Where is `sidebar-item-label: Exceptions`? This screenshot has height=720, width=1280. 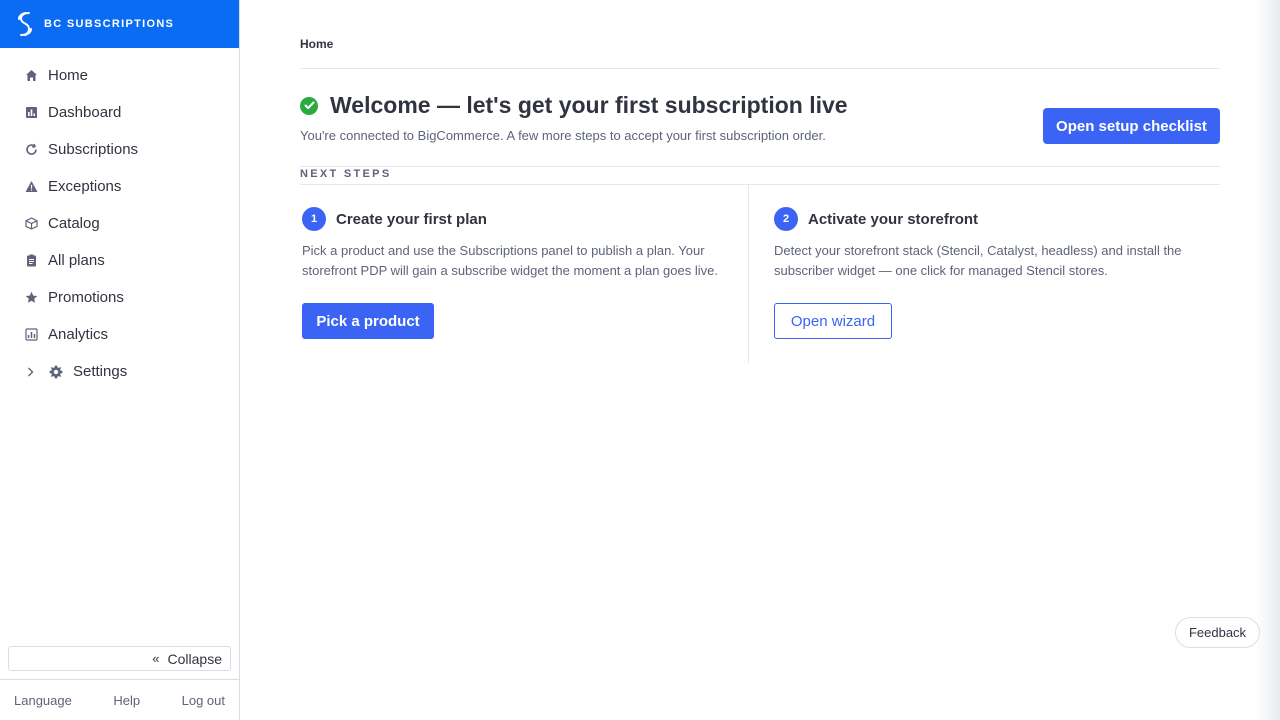 sidebar-item-label: Exceptions is located at coordinates (85, 186).